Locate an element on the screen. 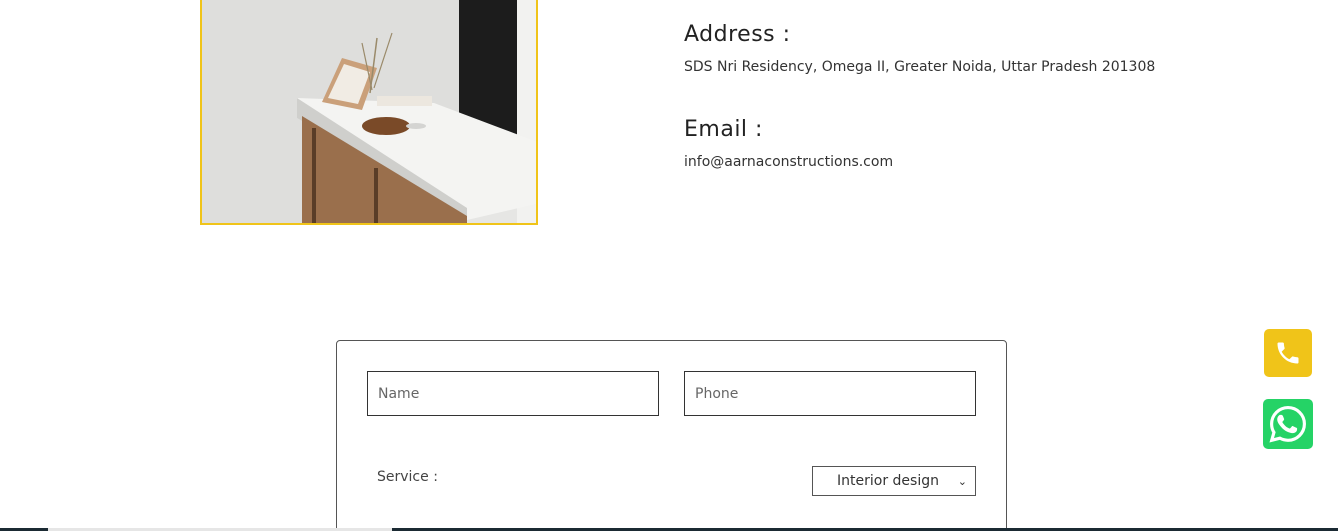 The image size is (1338, 531). chevron-down-icon: ⌄ is located at coordinates (962, 481).